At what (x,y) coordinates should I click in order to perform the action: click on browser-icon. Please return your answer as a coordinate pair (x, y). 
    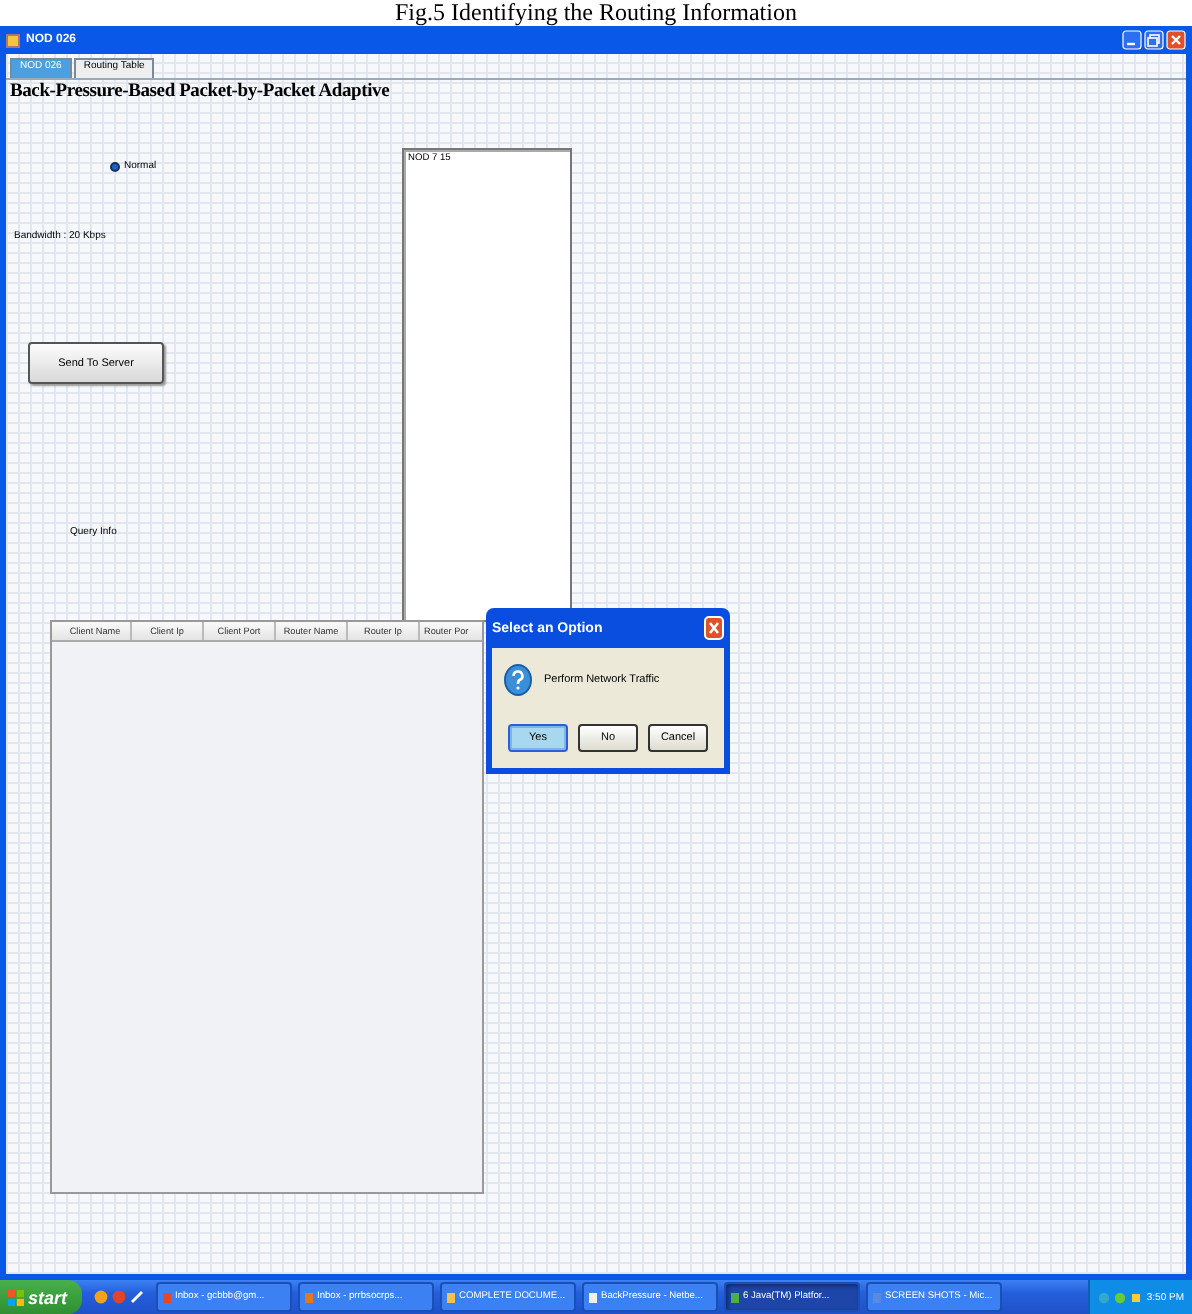
    Looking at the image, I should click on (100, 1297).